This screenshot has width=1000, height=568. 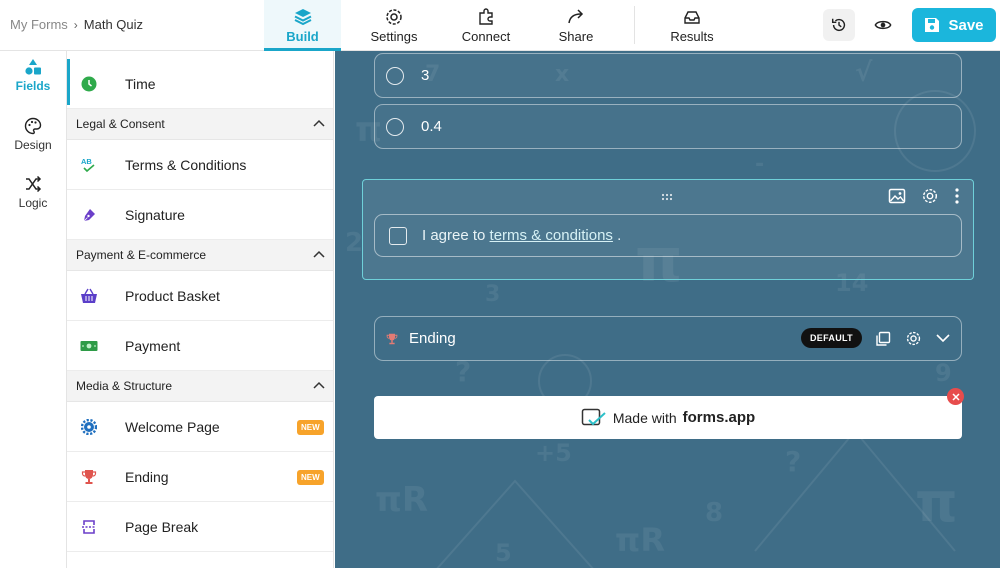 What do you see at coordinates (883, 25) in the screenshot?
I see `preview-button` at bounding box center [883, 25].